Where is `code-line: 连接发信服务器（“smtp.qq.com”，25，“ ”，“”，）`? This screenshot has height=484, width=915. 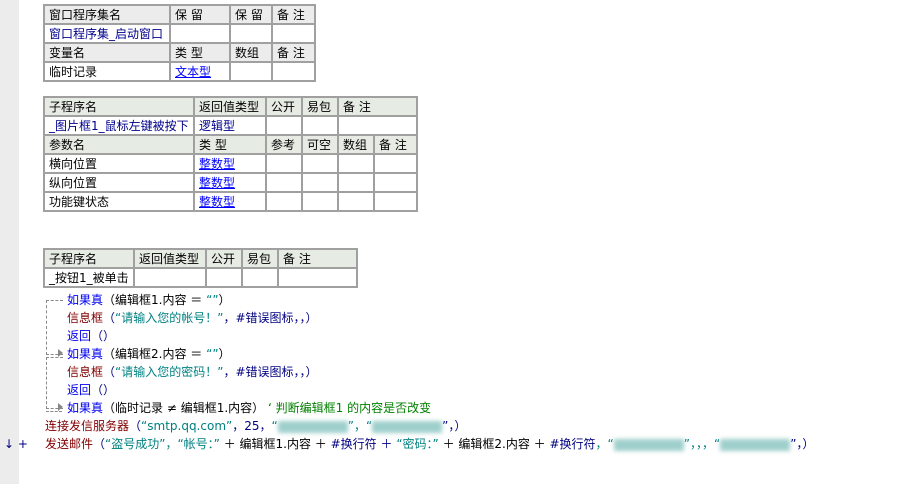
code-line: 连接发信服务器（“smtp.qq.com”，25，“ ”，“”，） is located at coordinates (255, 426).